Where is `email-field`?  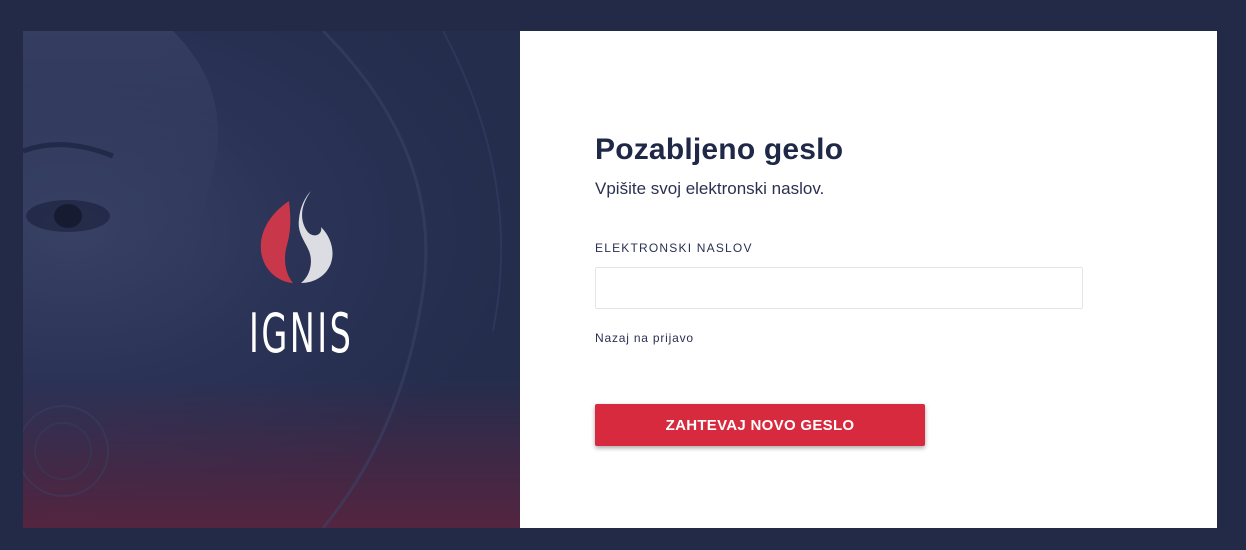
email-field is located at coordinates (839, 288).